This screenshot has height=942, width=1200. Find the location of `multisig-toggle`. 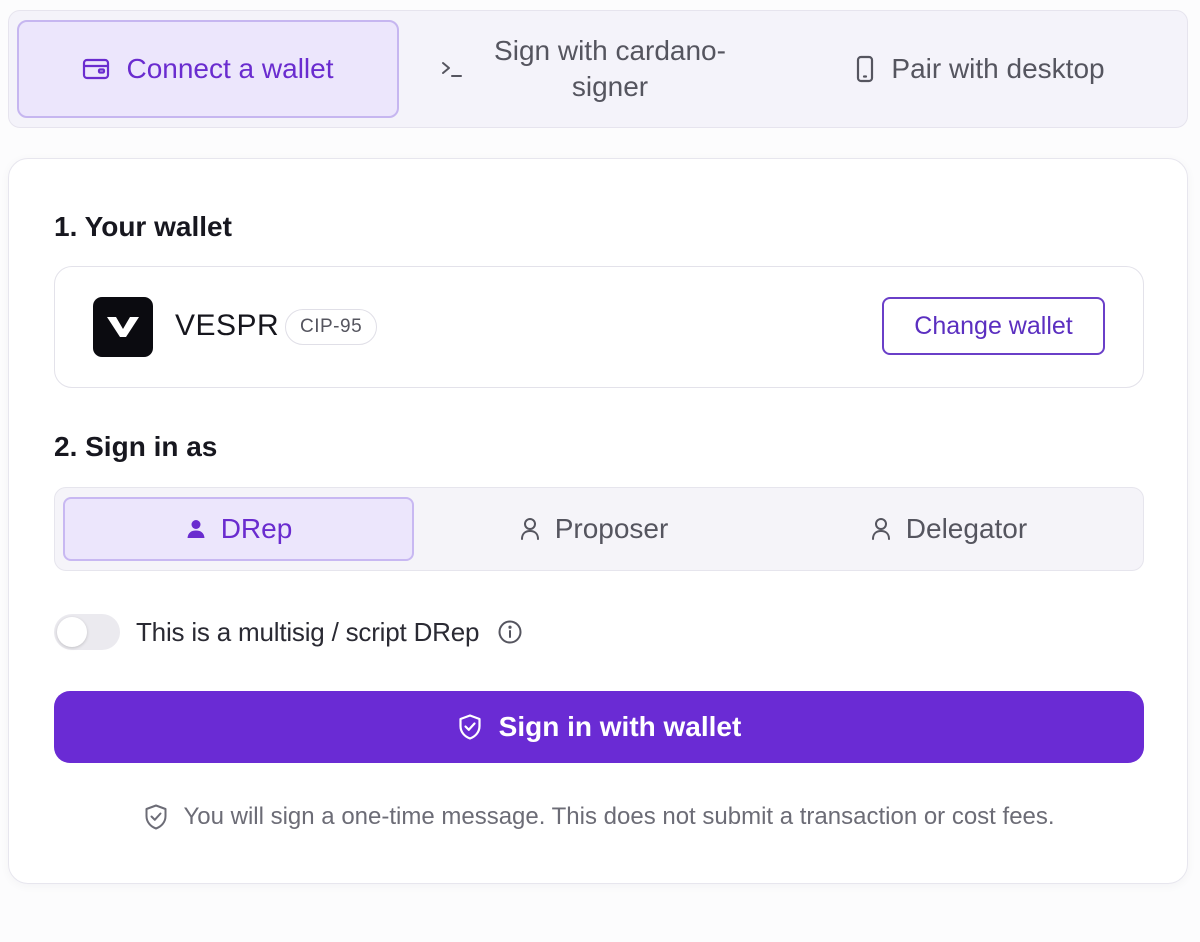

multisig-toggle is located at coordinates (87, 632).